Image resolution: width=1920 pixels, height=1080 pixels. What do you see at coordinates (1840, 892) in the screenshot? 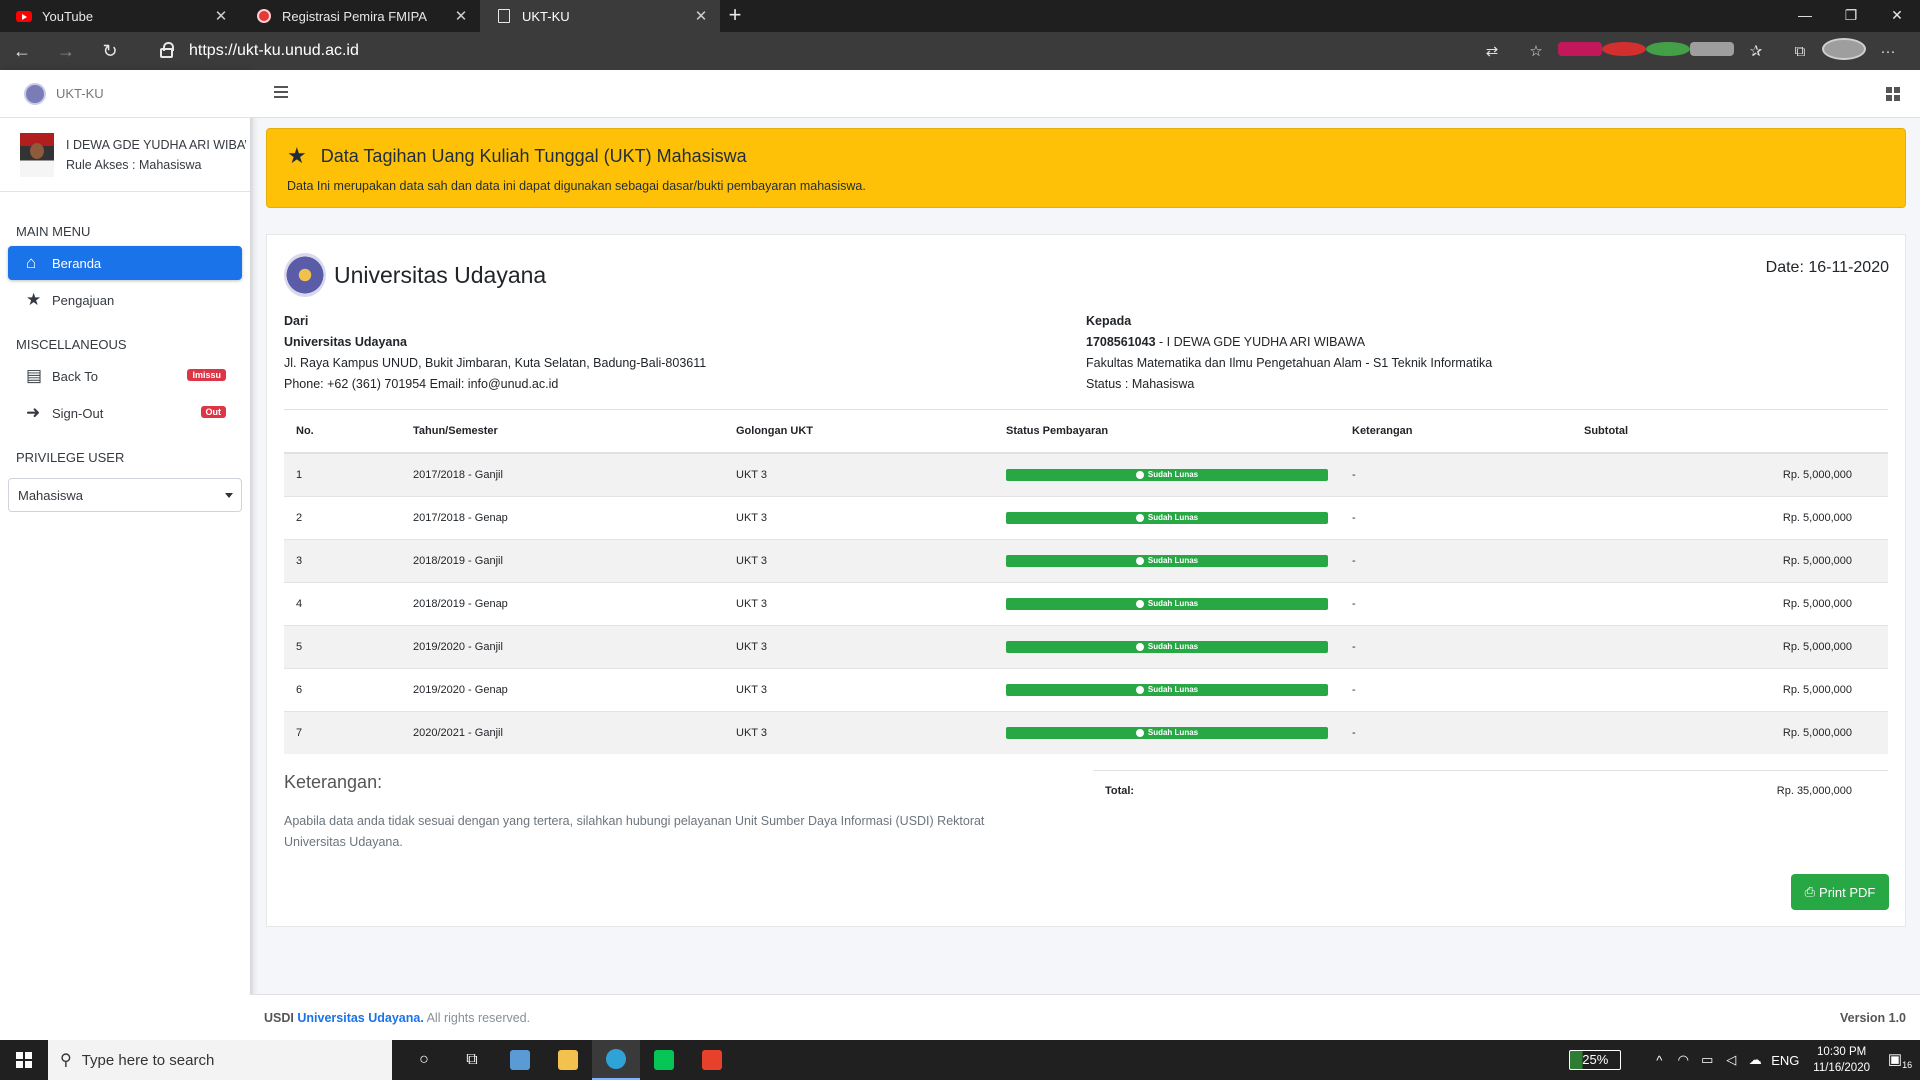
I see `print-pdf-button: ⎙ Print PDF` at bounding box center [1840, 892].